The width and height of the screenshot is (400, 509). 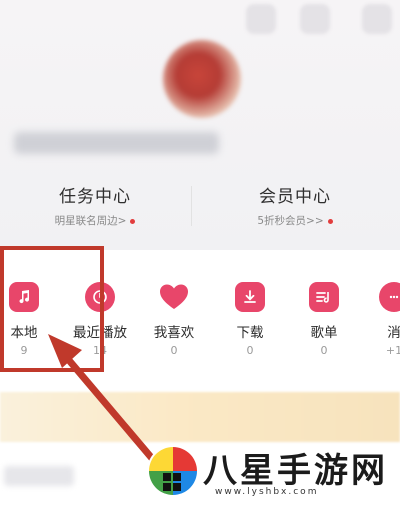 What do you see at coordinates (267, 492) in the screenshot?
I see `watermark-url: www.lyshbx.com` at bounding box center [267, 492].